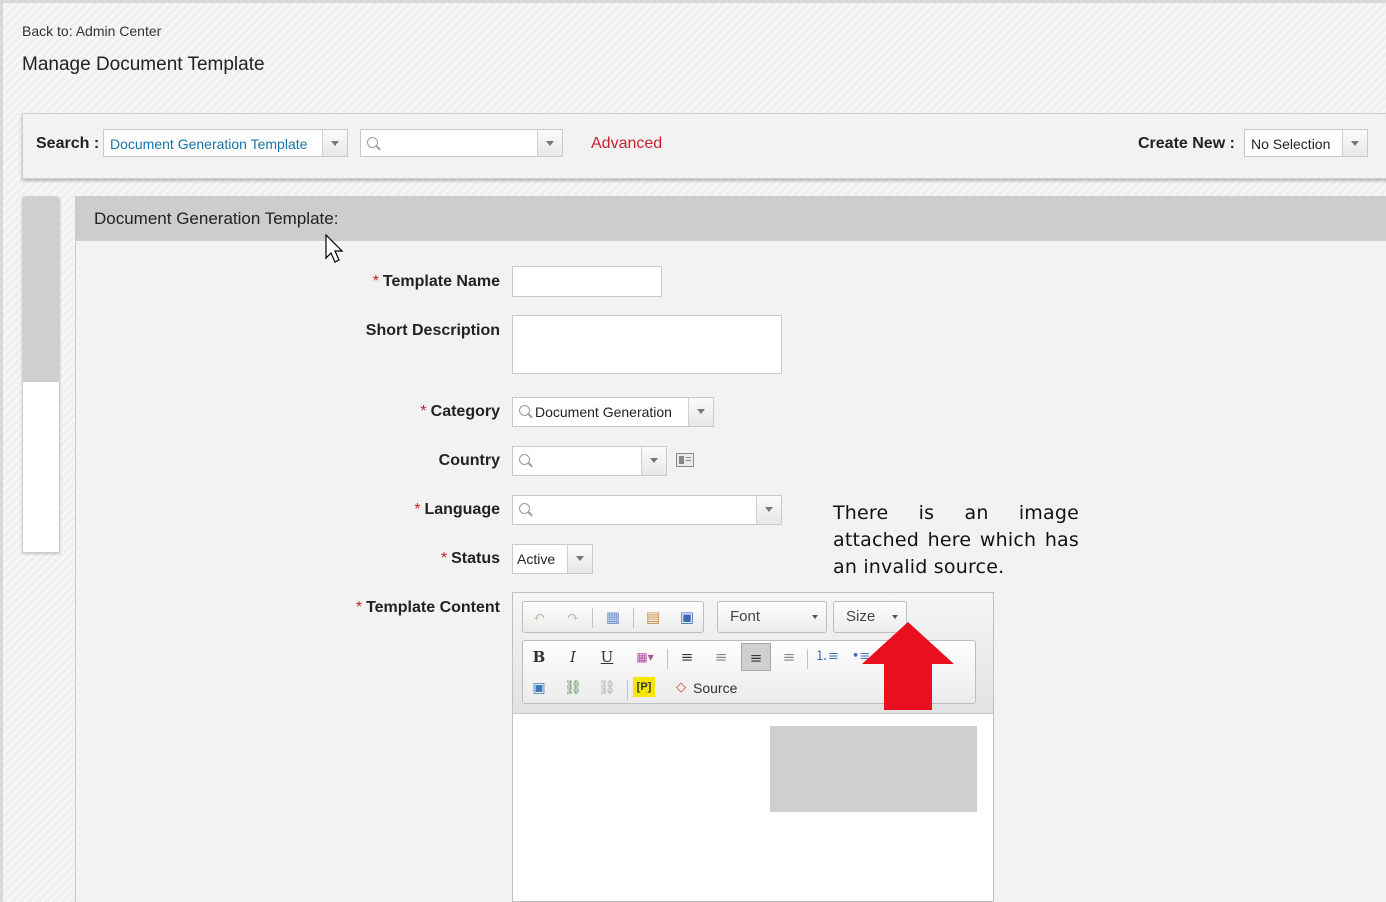 The height and width of the screenshot is (902, 1386). What do you see at coordinates (603, 412) in the screenshot?
I see `category-value: Document Generation` at bounding box center [603, 412].